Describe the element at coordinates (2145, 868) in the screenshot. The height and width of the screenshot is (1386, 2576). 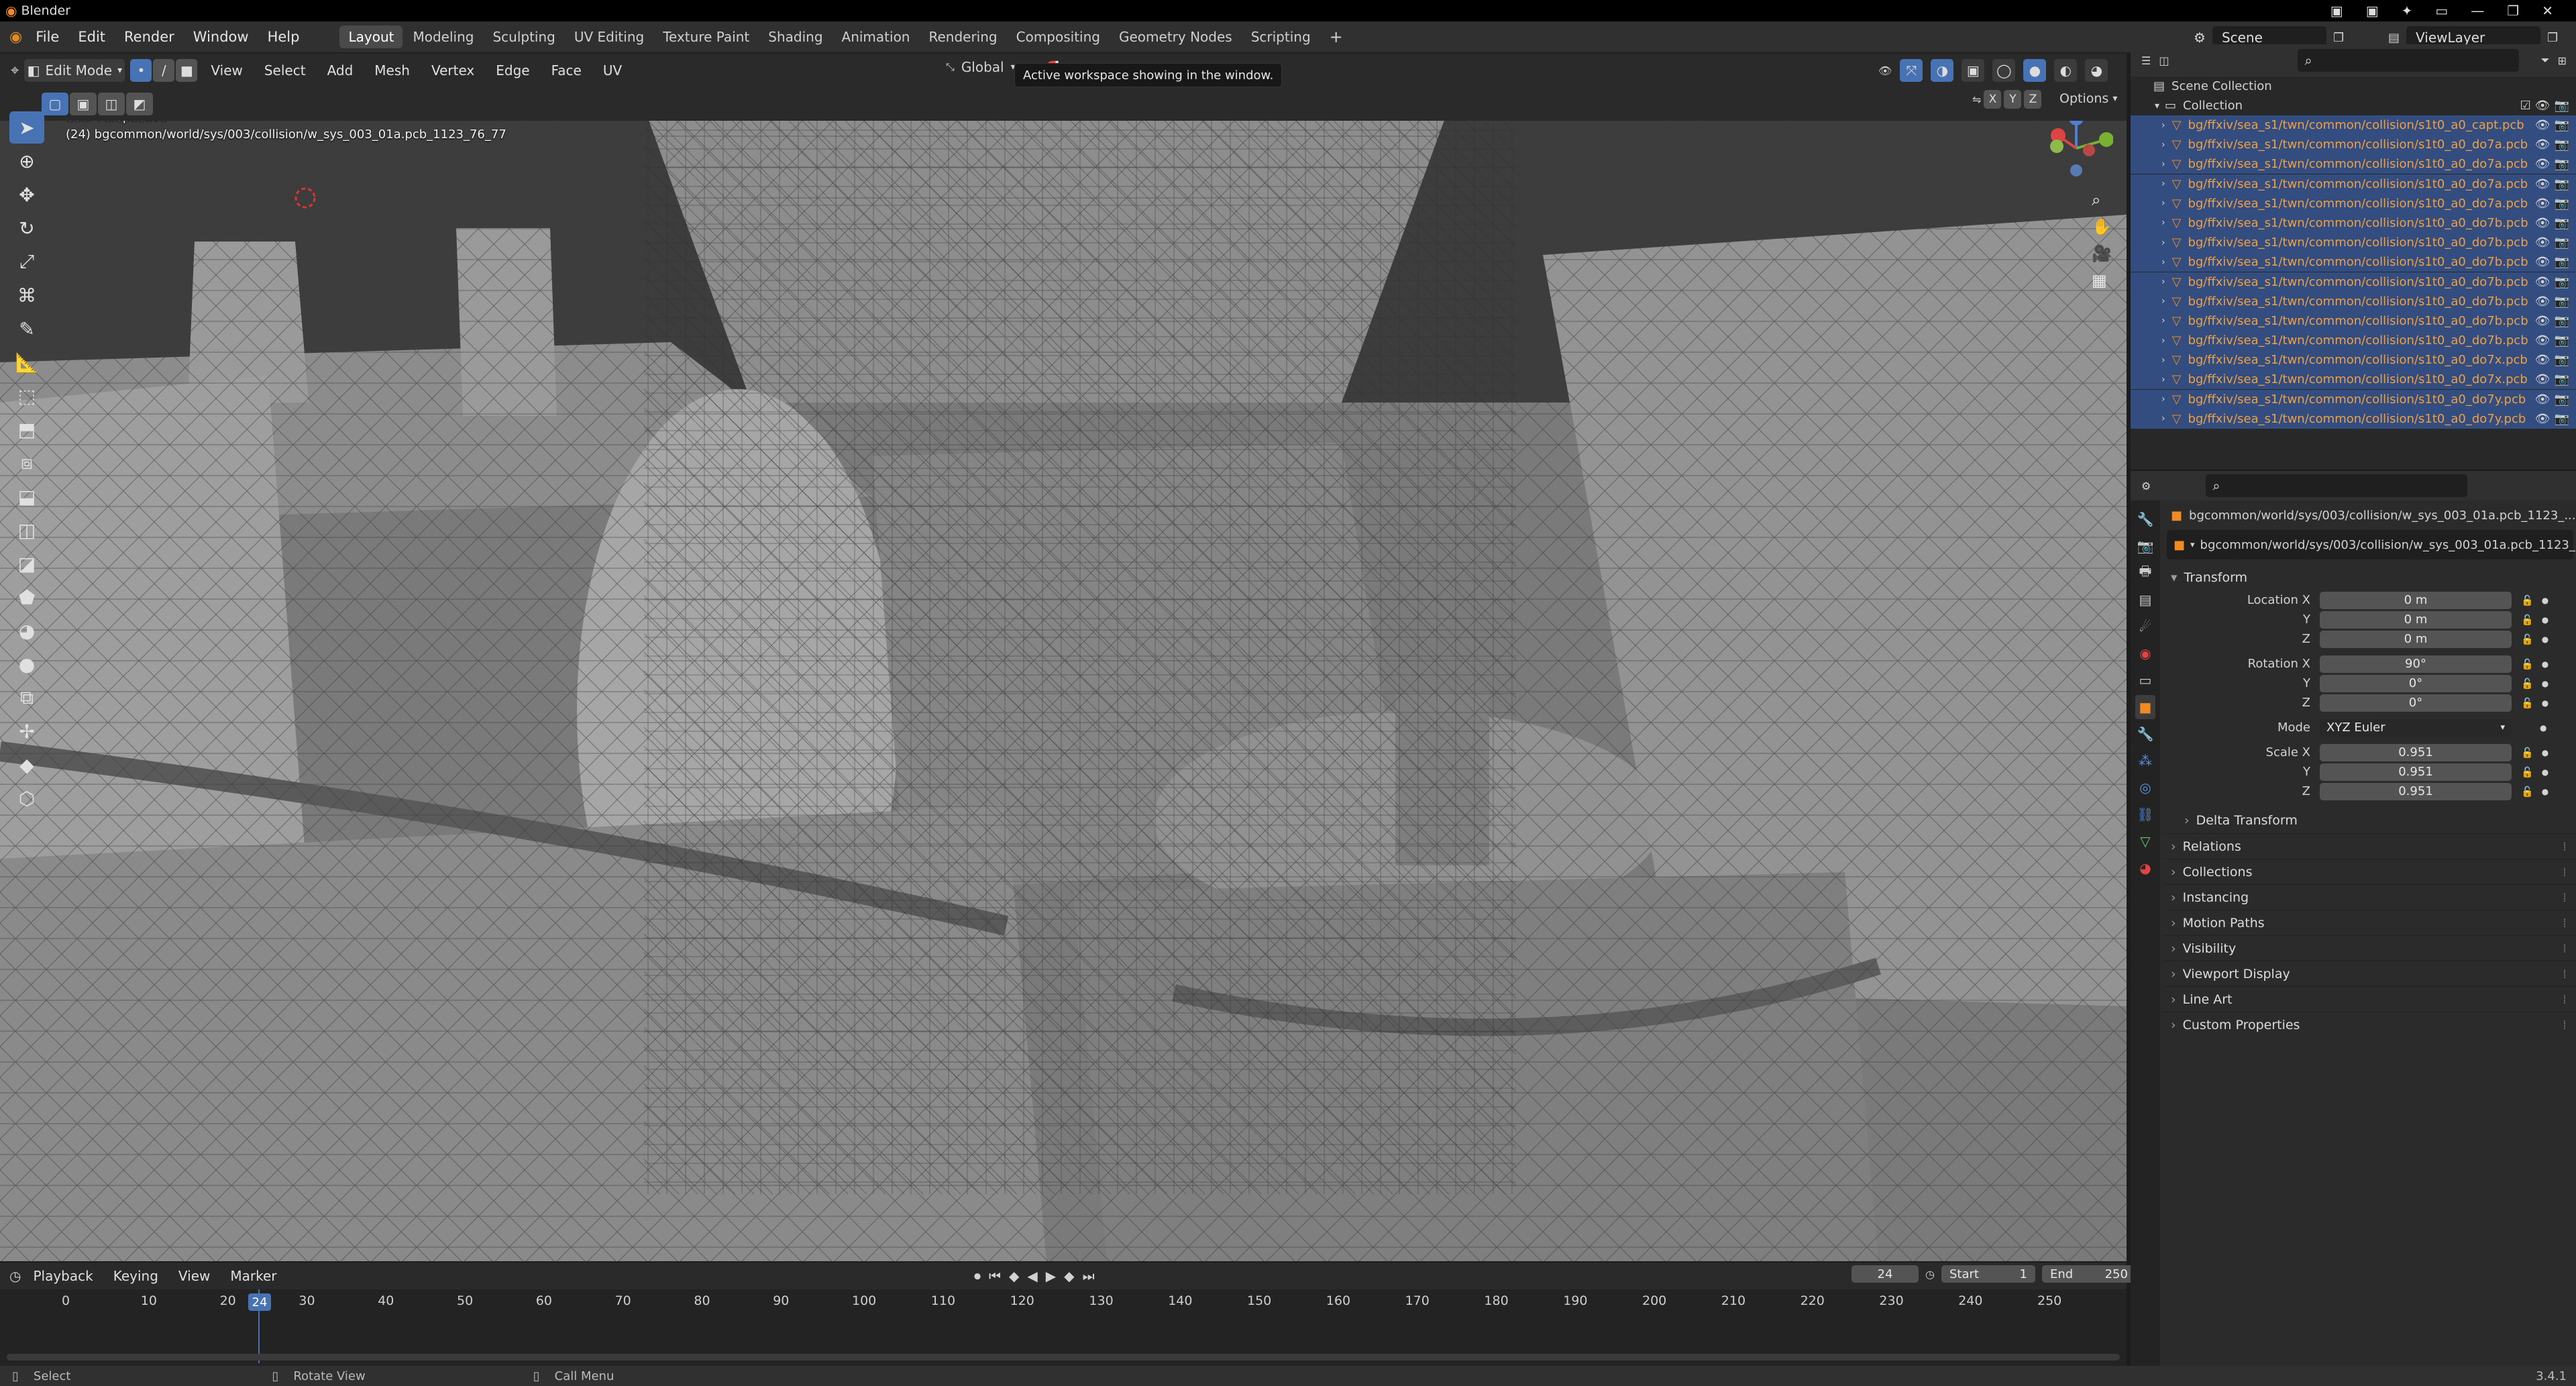
I see `material-tab-icon: ◕` at that location.